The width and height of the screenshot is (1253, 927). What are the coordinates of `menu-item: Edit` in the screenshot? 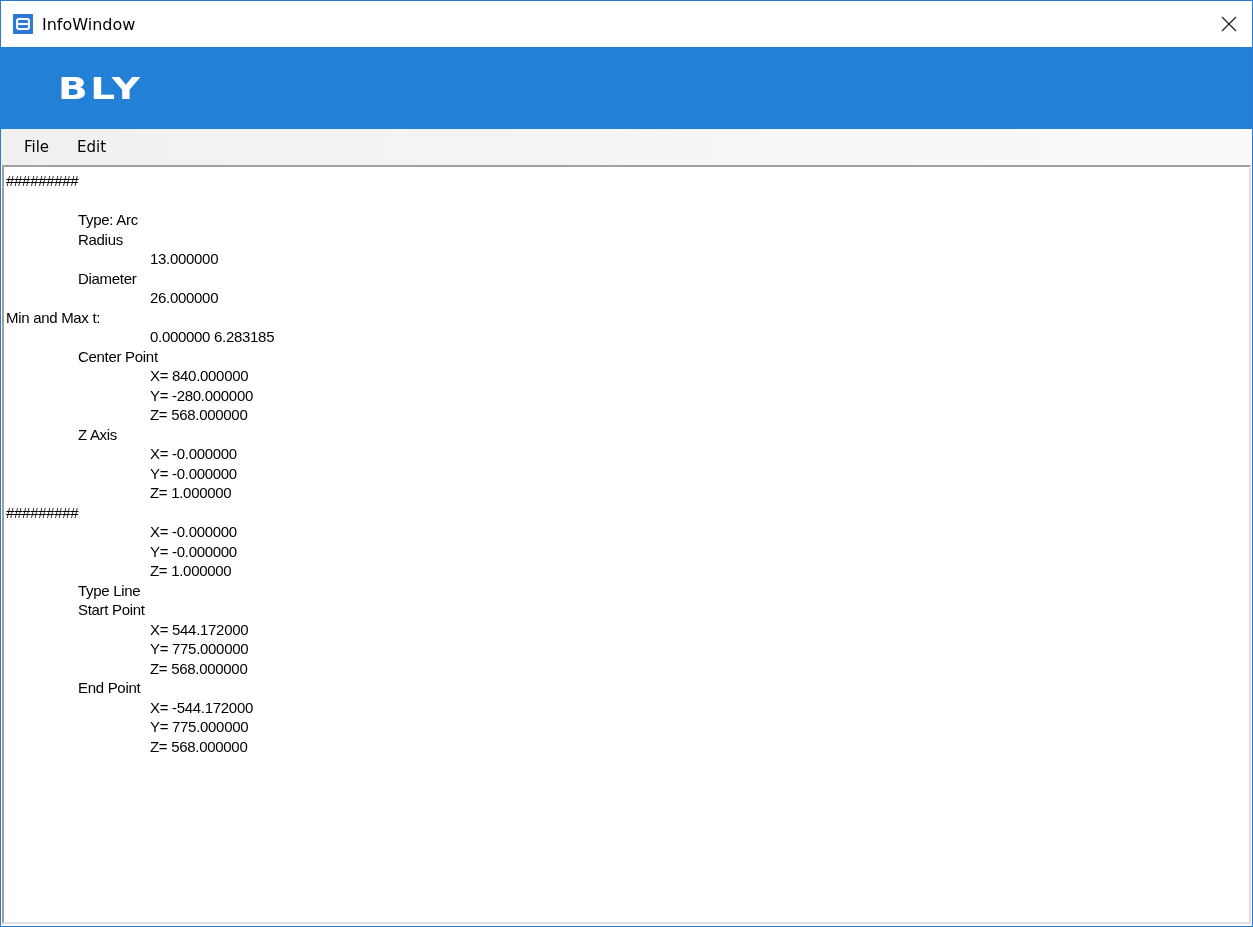 It's located at (92, 147).